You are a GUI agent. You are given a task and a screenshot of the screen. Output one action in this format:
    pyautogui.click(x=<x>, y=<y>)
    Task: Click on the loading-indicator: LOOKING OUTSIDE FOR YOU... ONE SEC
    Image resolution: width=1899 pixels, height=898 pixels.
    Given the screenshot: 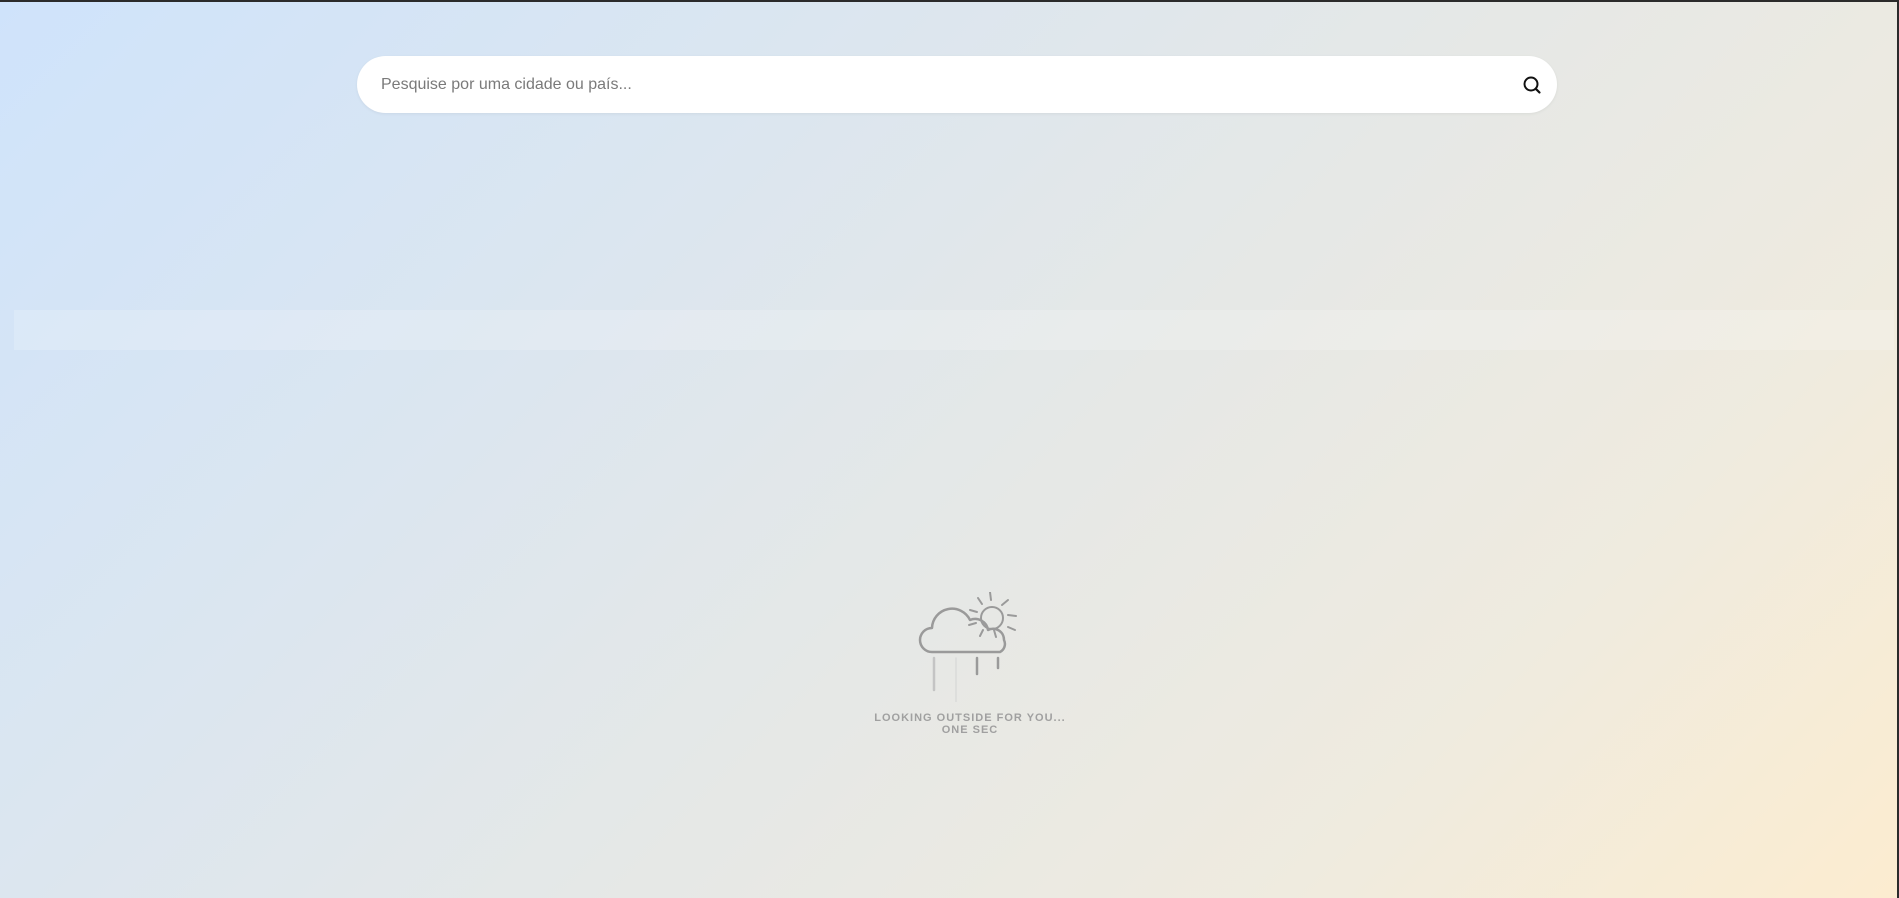 What is the action you would take?
    pyautogui.click(x=970, y=667)
    